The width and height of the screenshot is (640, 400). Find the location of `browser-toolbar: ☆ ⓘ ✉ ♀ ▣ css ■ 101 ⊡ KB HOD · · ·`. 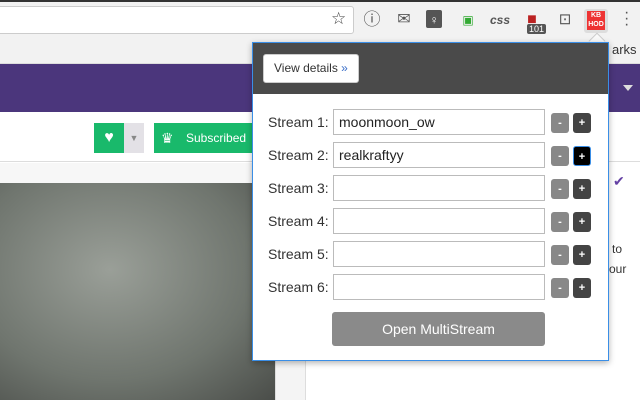

browser-toolbar: ☆ ⓘ ✉ ♀ ▣ css ■ 101 ⊡ KB HOD · · · is located at coordinates (320, 18).